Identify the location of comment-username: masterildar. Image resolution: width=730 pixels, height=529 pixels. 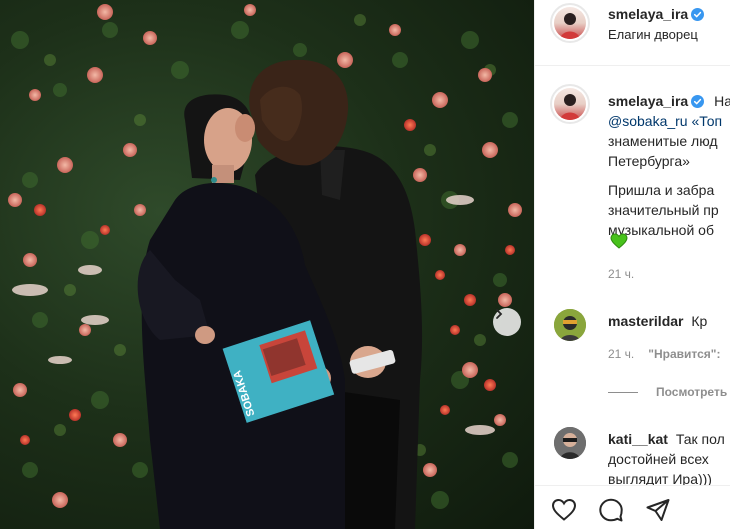
(645, 321).